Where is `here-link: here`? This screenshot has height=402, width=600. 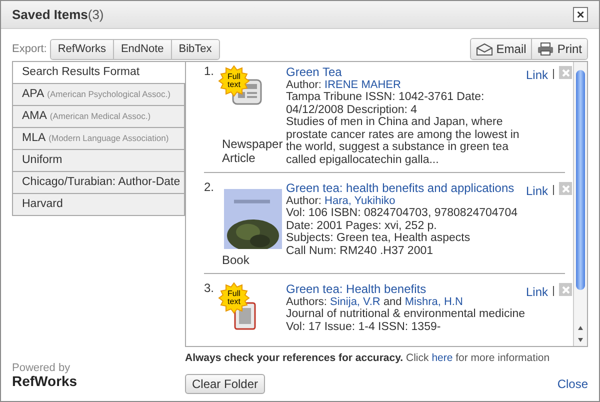
here-link: here is located at coordinates (442, 358).